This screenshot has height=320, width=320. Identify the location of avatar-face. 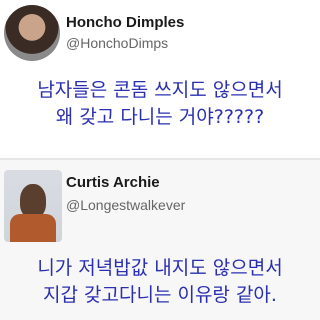
(33, 201).